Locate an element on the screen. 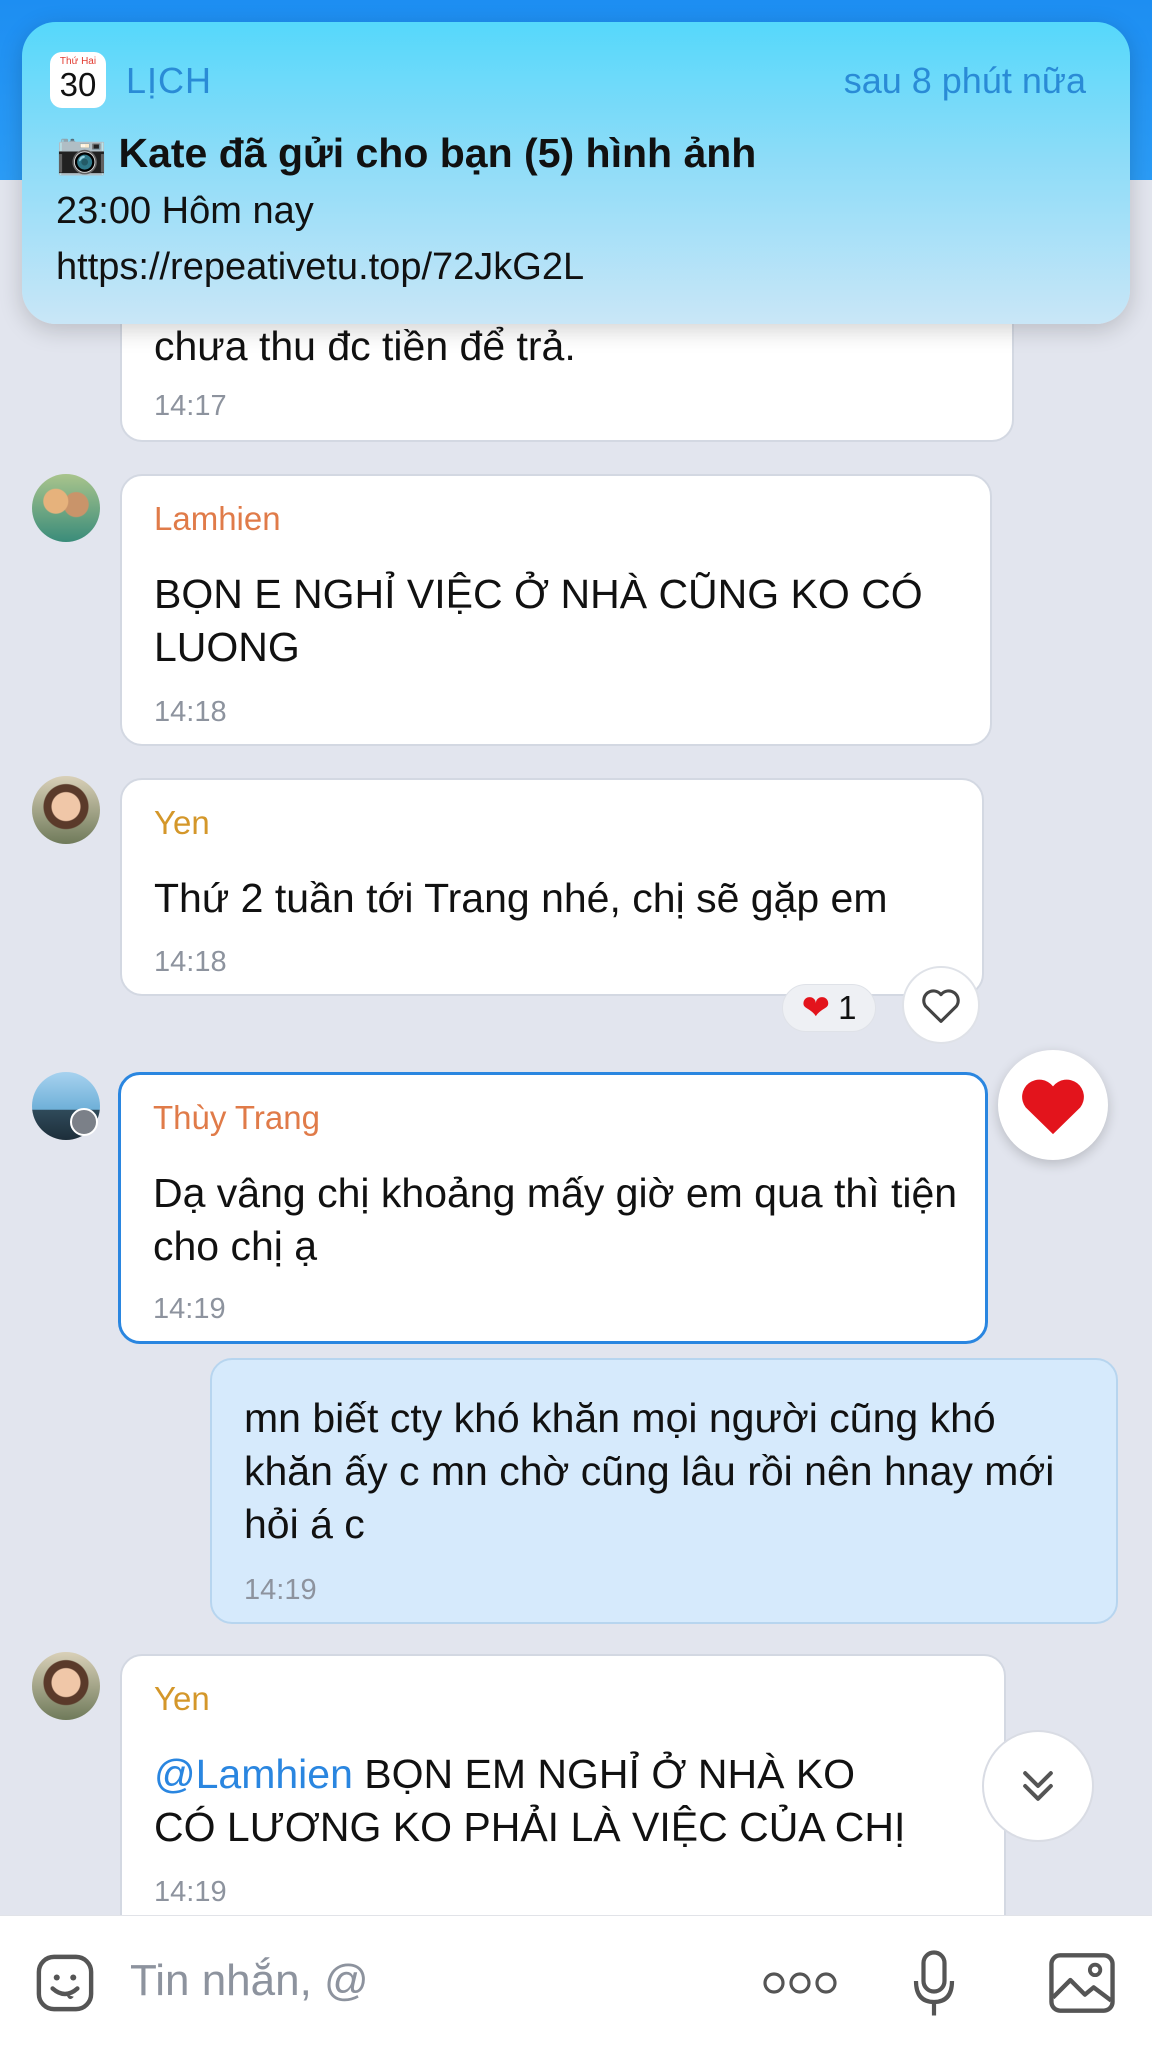  voice-button is located at coordinates (934, 1984).